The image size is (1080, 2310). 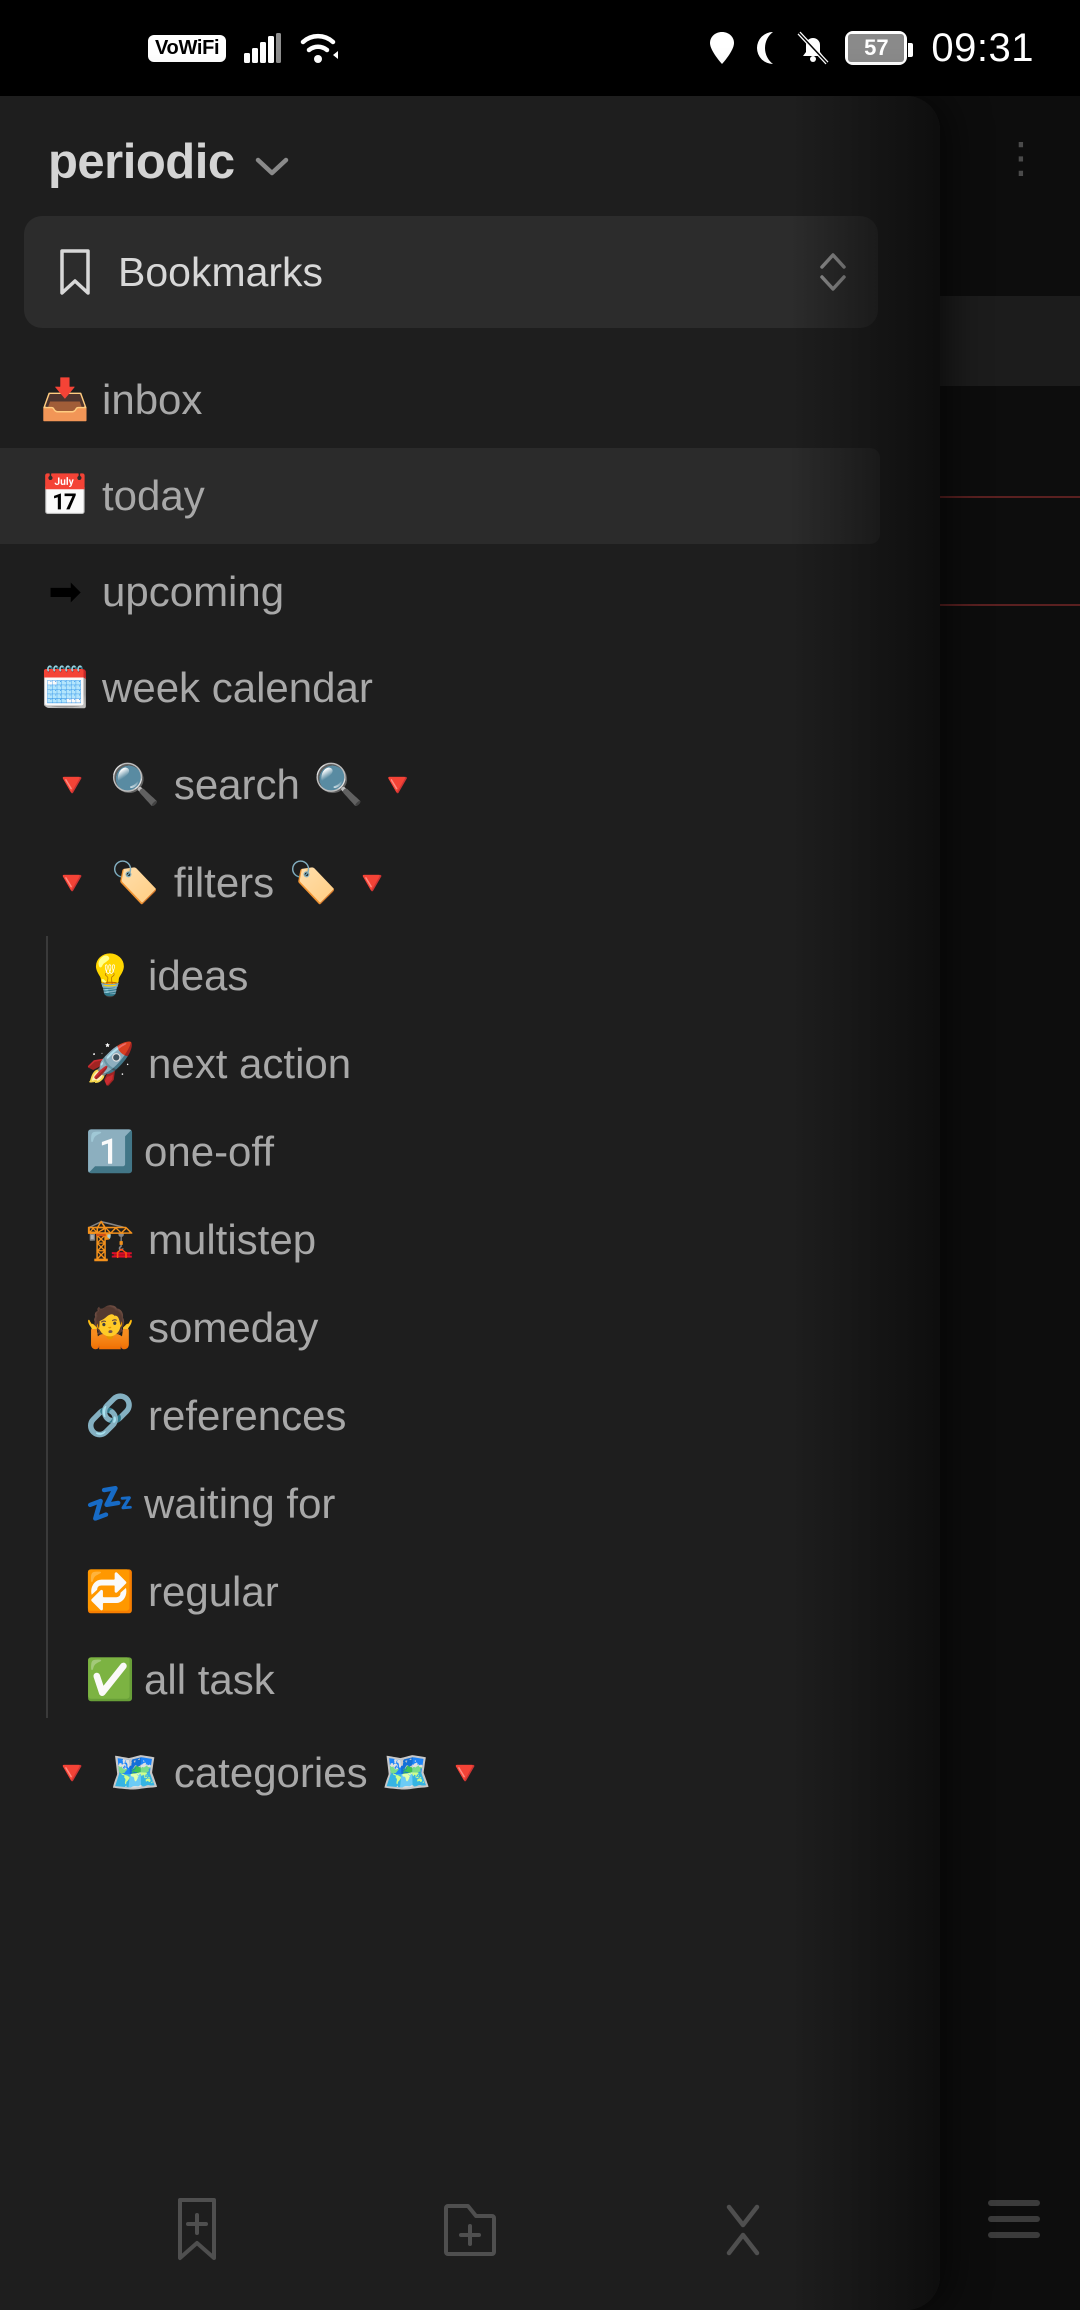 I want to click on filter-item-label: regular, so click(x=213, y=1591).